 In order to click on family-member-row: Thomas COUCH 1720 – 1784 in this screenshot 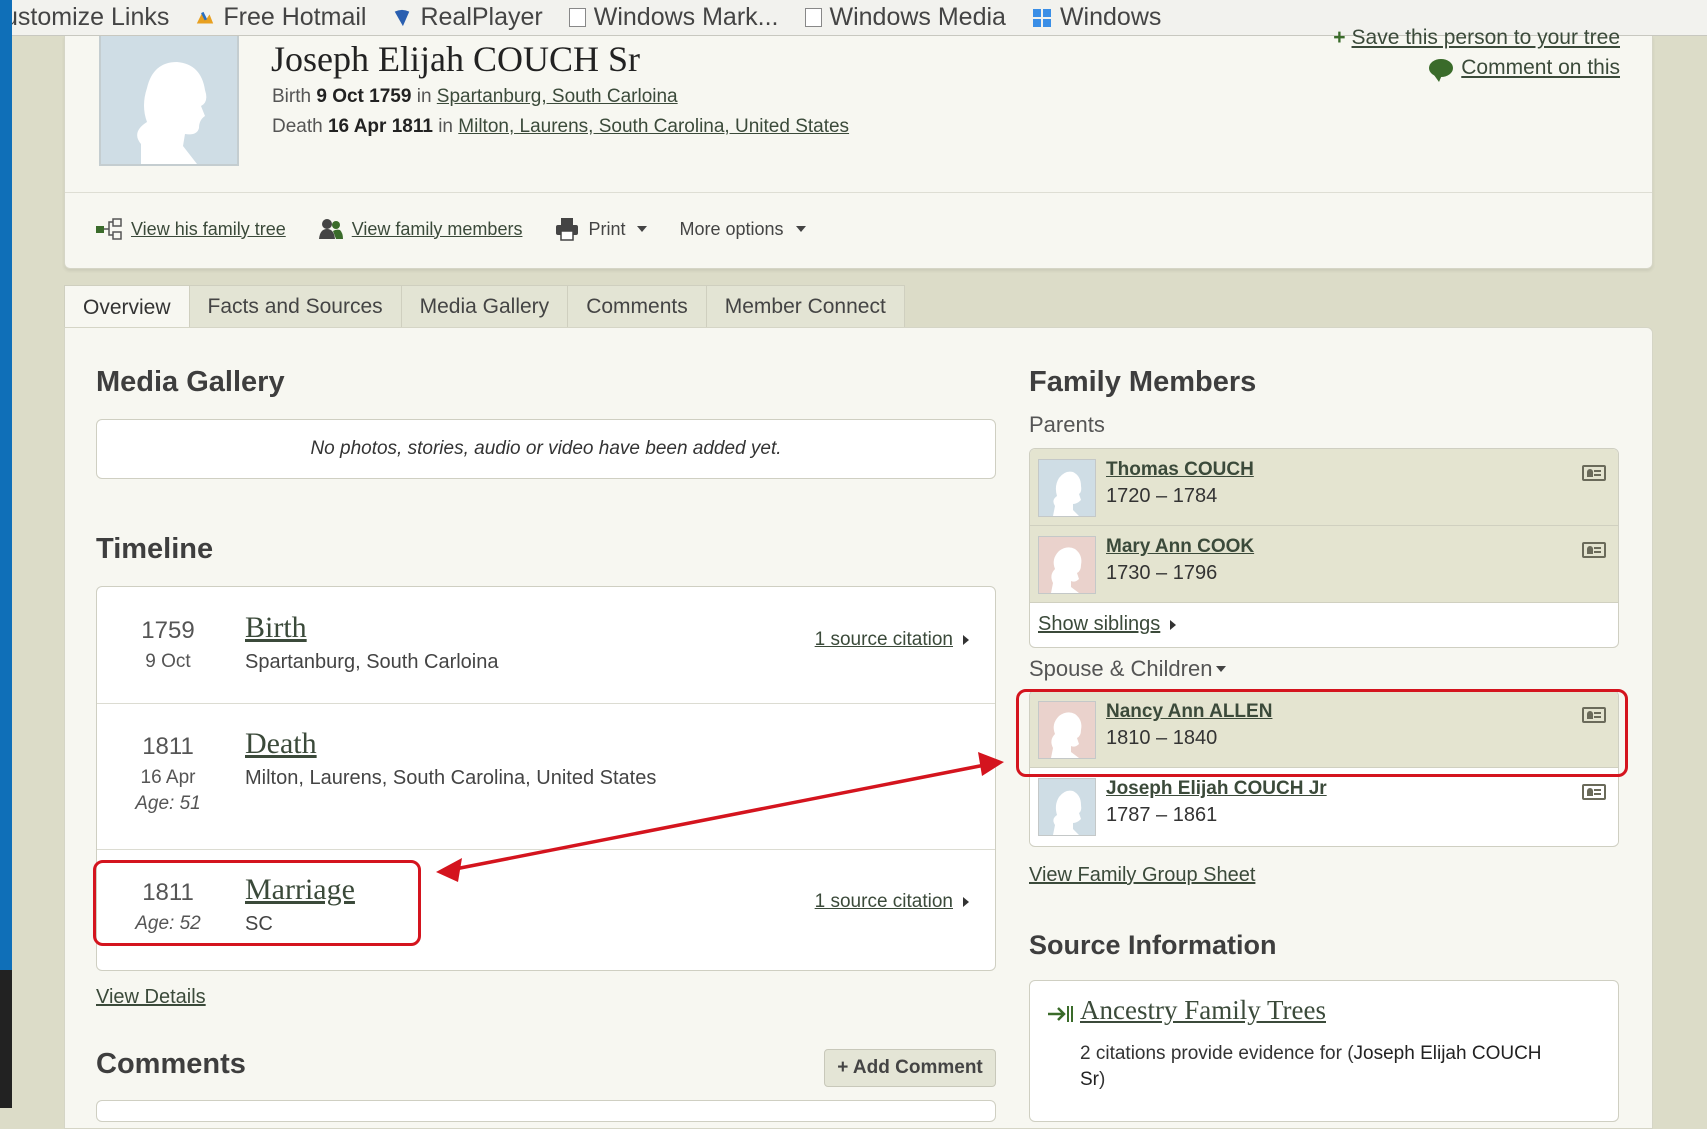, I will do `click(1324, 487)`.